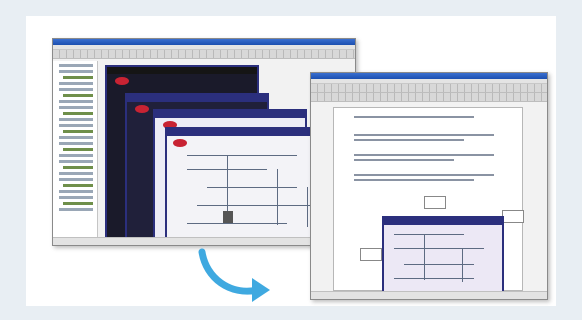 Image resolution: width=582 pixels, height=320 pixels. What do you see at coordinates (429, 295) in the screenshot?
I see `status-bar` at bounding box center [429, 295].